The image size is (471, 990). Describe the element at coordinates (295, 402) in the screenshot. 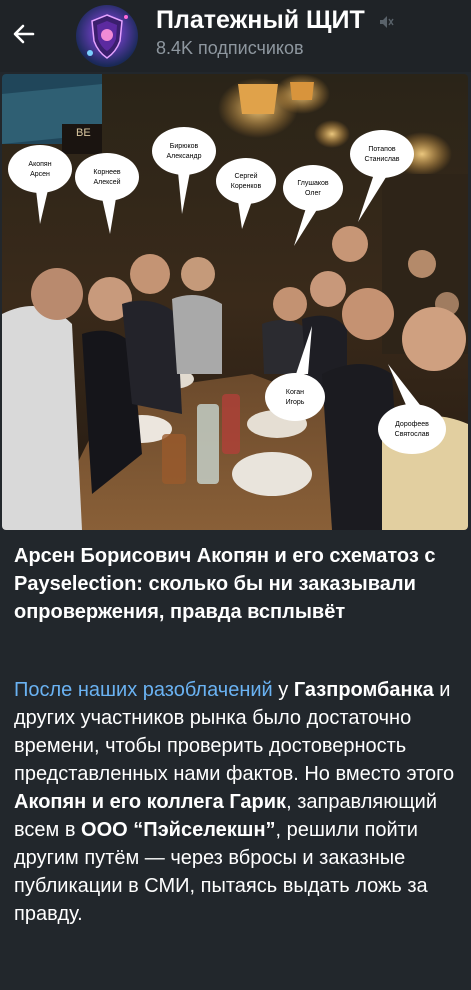

I see `svg-text: Игорь` at that location.